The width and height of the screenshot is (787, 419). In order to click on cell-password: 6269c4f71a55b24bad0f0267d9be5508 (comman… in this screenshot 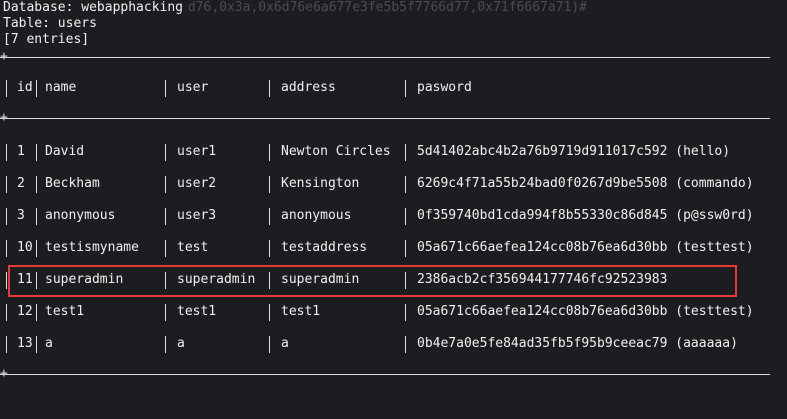, I will do `click(585, 183)`.